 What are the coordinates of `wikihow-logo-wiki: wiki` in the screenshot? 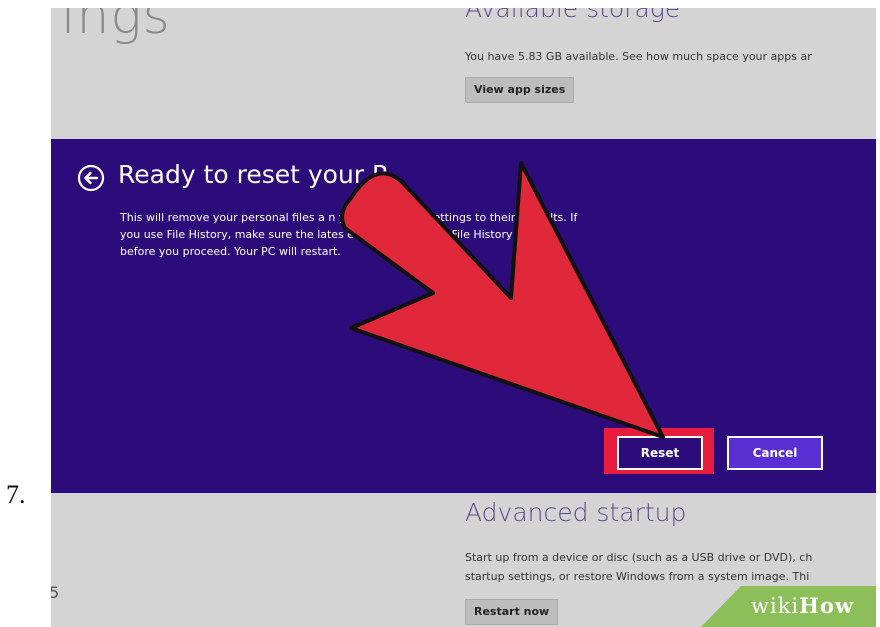 It's located at (775, 606).